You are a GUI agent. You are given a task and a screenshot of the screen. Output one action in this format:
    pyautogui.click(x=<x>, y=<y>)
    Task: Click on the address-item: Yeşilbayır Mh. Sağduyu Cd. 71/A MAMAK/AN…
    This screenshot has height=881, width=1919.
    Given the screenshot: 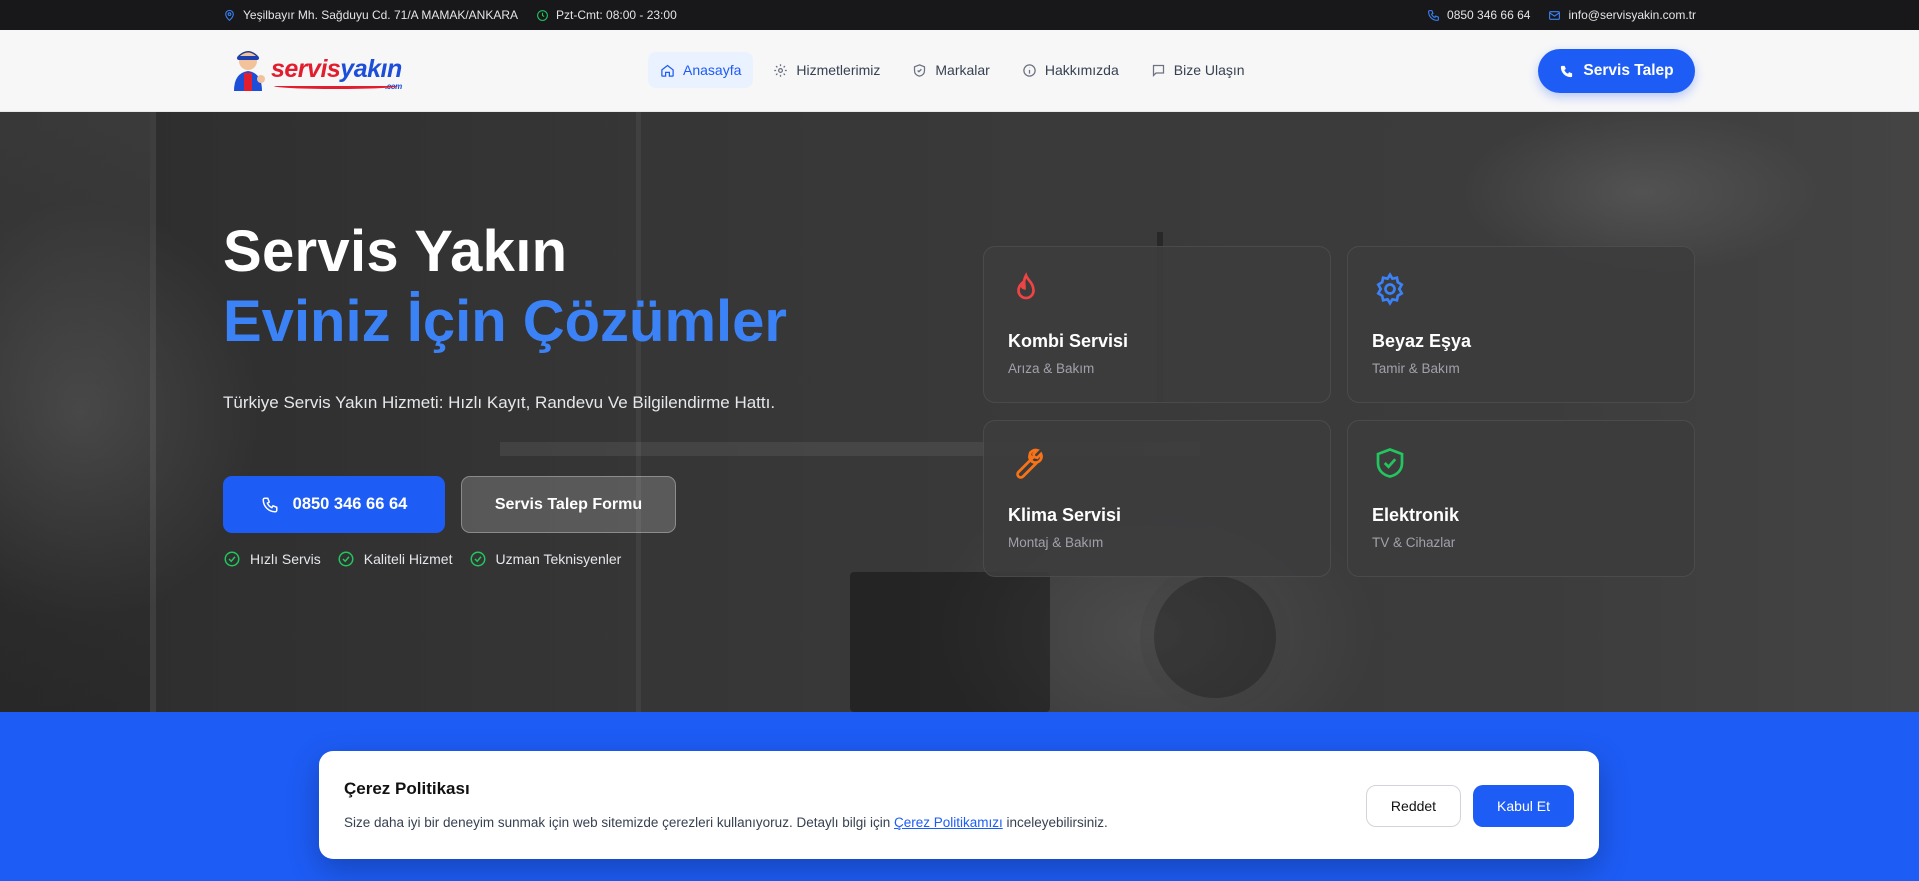 What is the action you would take?
    pyautogui.click(x=370, y=15)
    